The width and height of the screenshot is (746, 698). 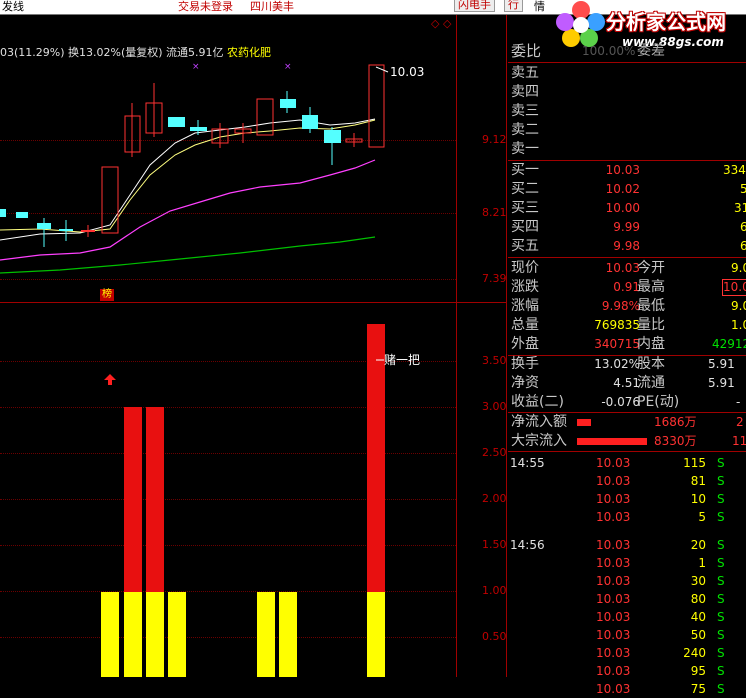 I want to click on indicator-axis-label: 1.50, so click(x=494, y=544).